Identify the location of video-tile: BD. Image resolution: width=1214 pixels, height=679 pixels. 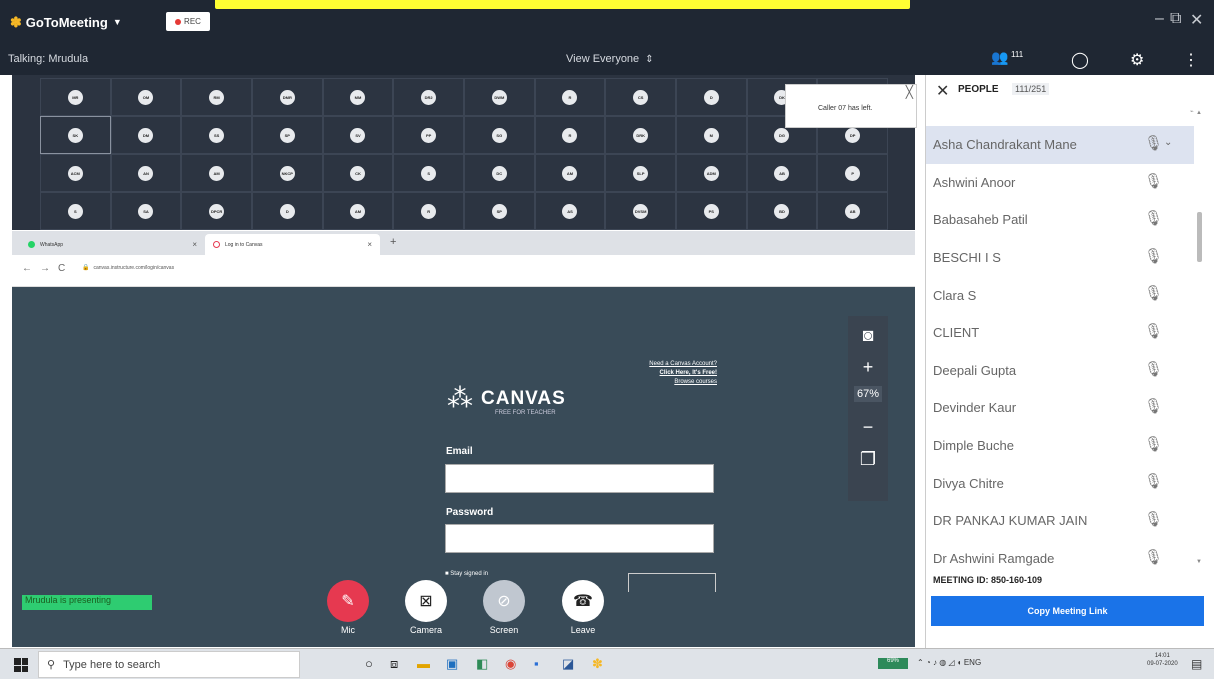
(782, 211).